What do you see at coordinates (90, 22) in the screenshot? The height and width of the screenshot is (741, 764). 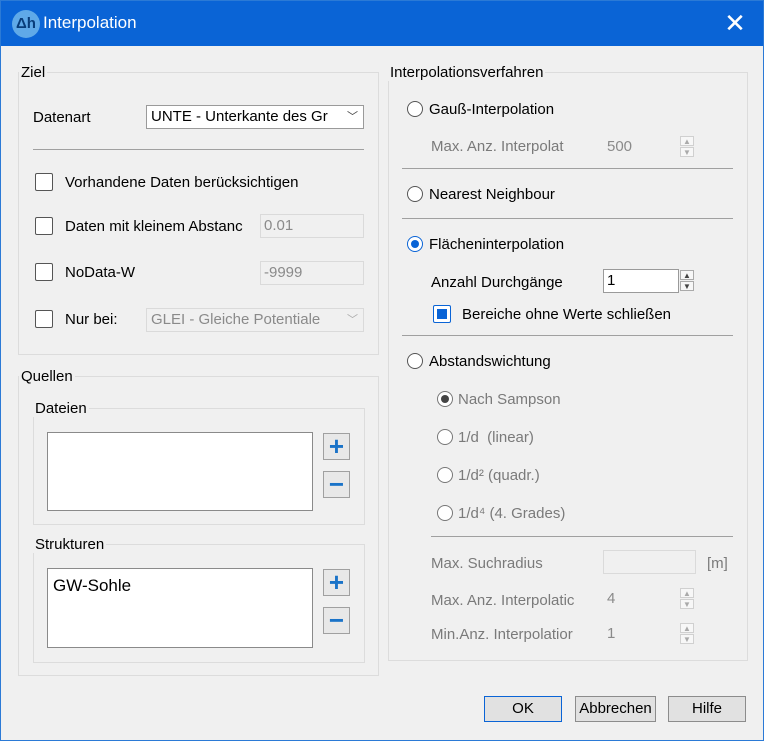 I see `window-title: Interpolation` at bounding box center [90, 22].